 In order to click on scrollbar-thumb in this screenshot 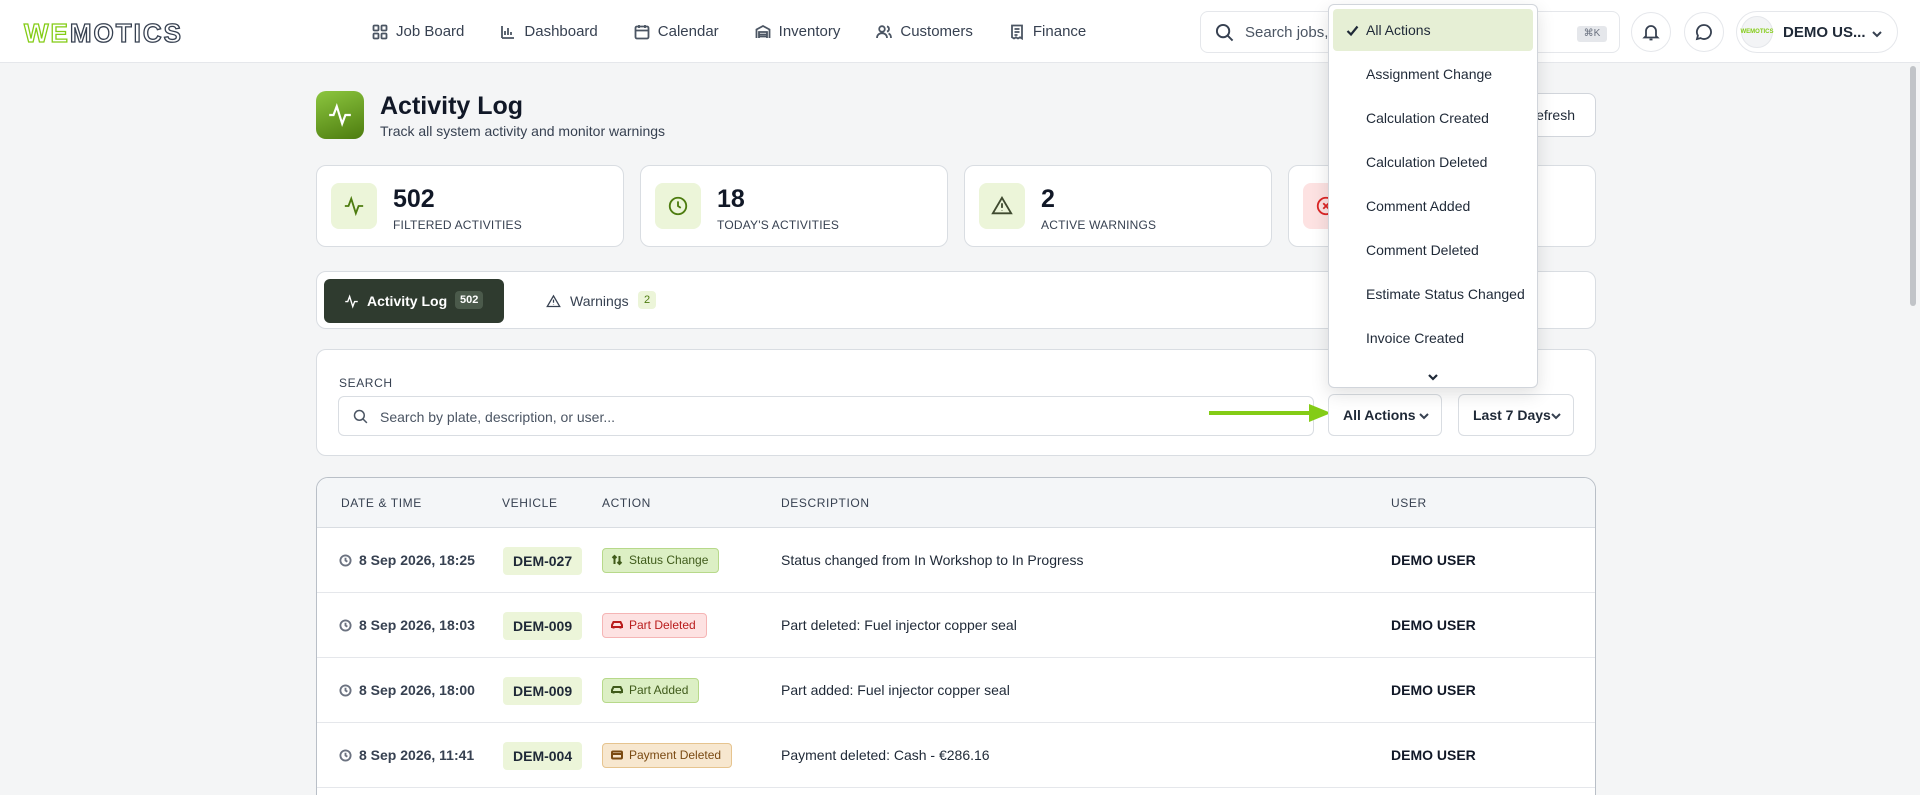, I will do `click(1913, 186)`.